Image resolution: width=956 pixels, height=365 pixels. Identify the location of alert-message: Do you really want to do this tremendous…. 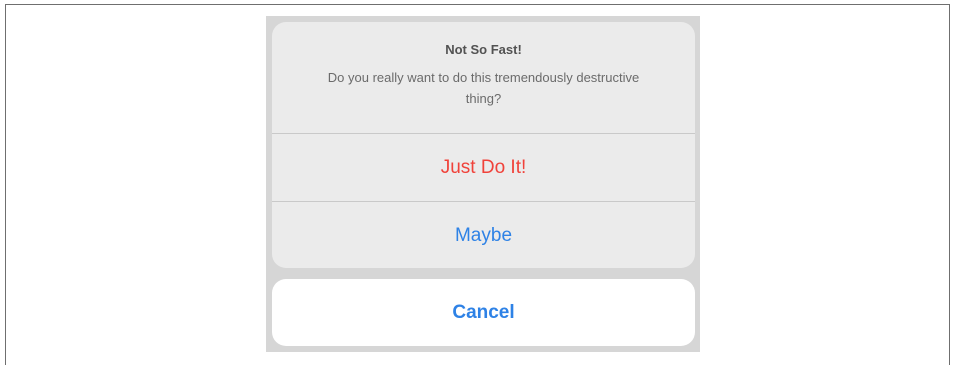
(483, 88).